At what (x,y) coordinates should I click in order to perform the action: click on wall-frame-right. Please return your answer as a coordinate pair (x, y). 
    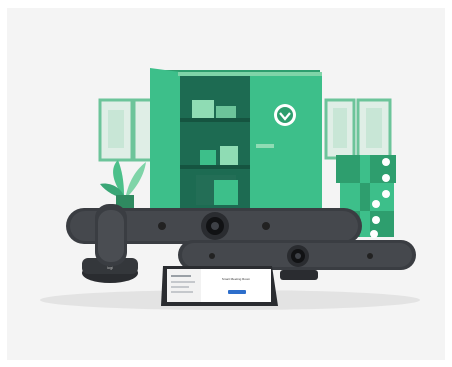
    Looking at the image, I should click on (358, 129).